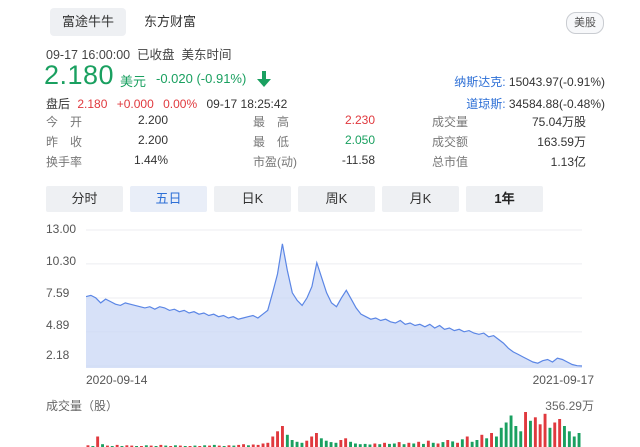 This screenshot has width=640, height=447. I want to click on period-tab: 分时, so click(84, 199).